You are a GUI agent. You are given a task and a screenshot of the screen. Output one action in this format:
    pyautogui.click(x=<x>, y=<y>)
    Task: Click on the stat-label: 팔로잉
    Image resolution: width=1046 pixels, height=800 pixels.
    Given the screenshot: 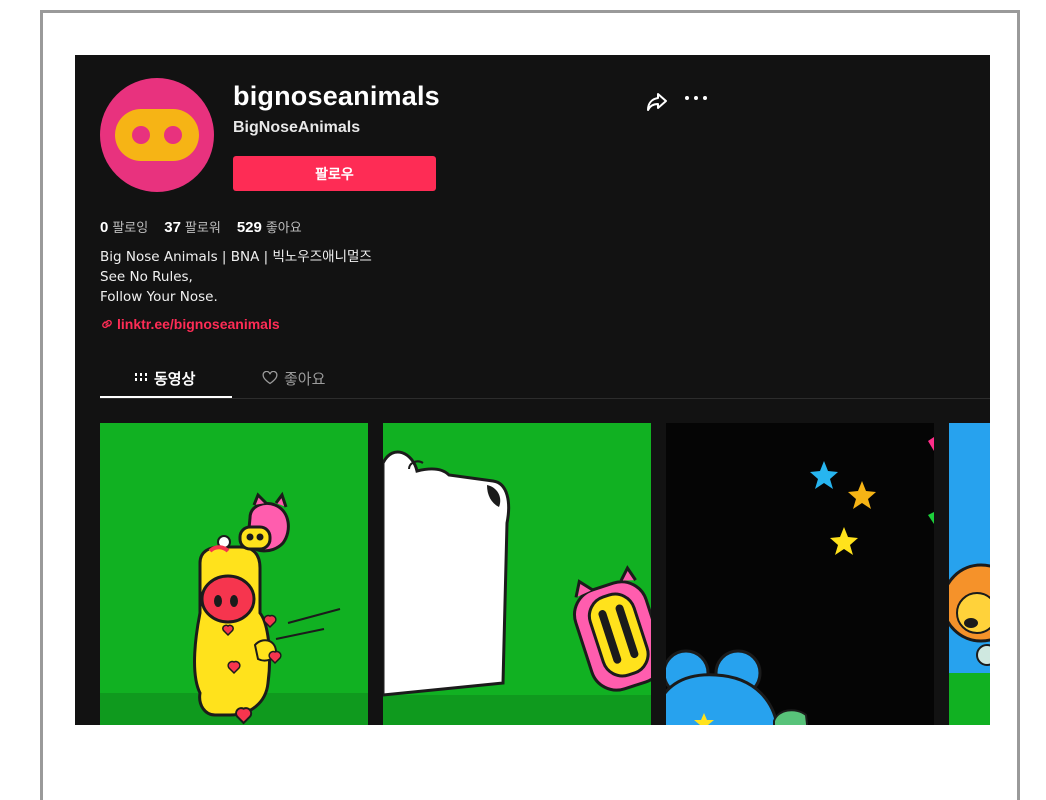 What is the action you would take?
    pyautogui.click(x=130, y=228)
    